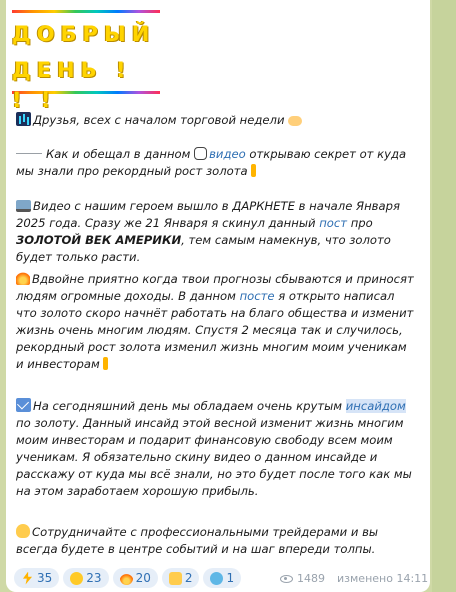 The image size is (456, 592). What do you see at coordinates (375, 406) in the screenshot?
I see `insider-link: инсайдом` at bounding box center [375, 406].